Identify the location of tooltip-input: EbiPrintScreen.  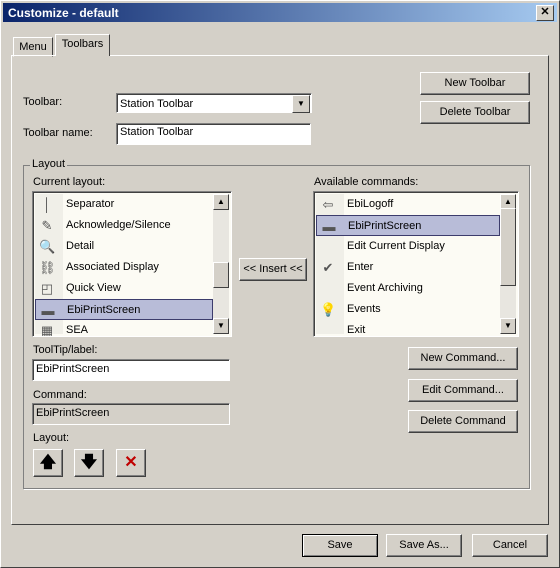
(131, 370).